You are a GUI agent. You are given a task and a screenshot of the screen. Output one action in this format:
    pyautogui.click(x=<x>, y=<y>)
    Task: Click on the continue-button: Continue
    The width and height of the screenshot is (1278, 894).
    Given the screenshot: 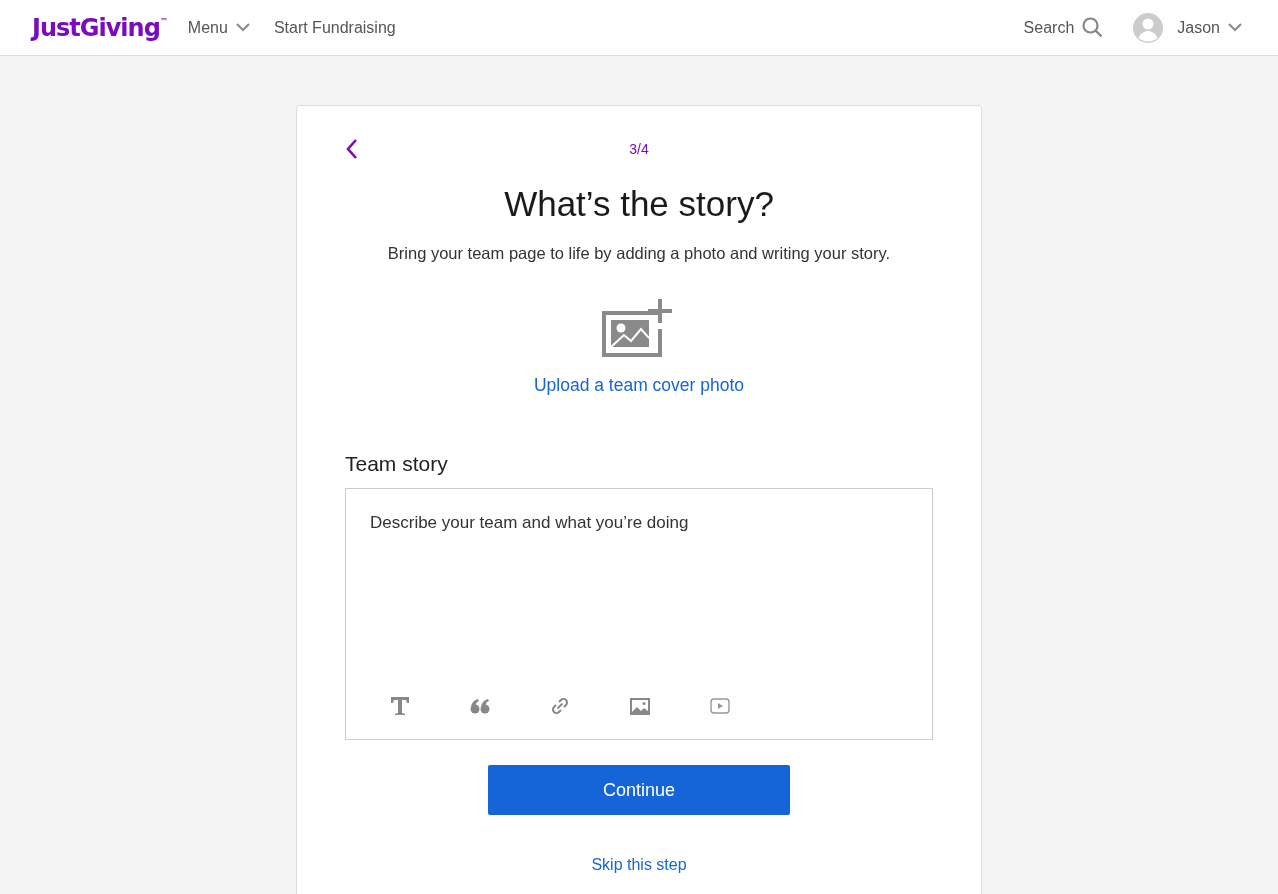 What is the action you would take?
    pyautogui.click(x=639, y=790)
    